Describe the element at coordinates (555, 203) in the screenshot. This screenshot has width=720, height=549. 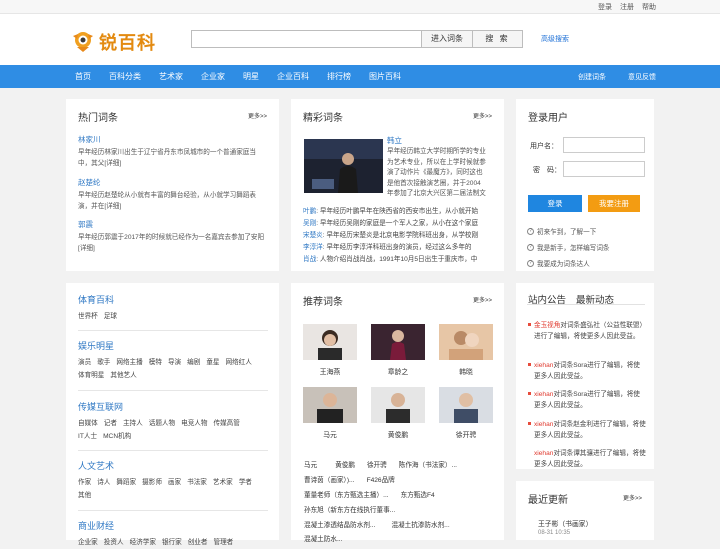
I see `login-button: 登录` at that location.